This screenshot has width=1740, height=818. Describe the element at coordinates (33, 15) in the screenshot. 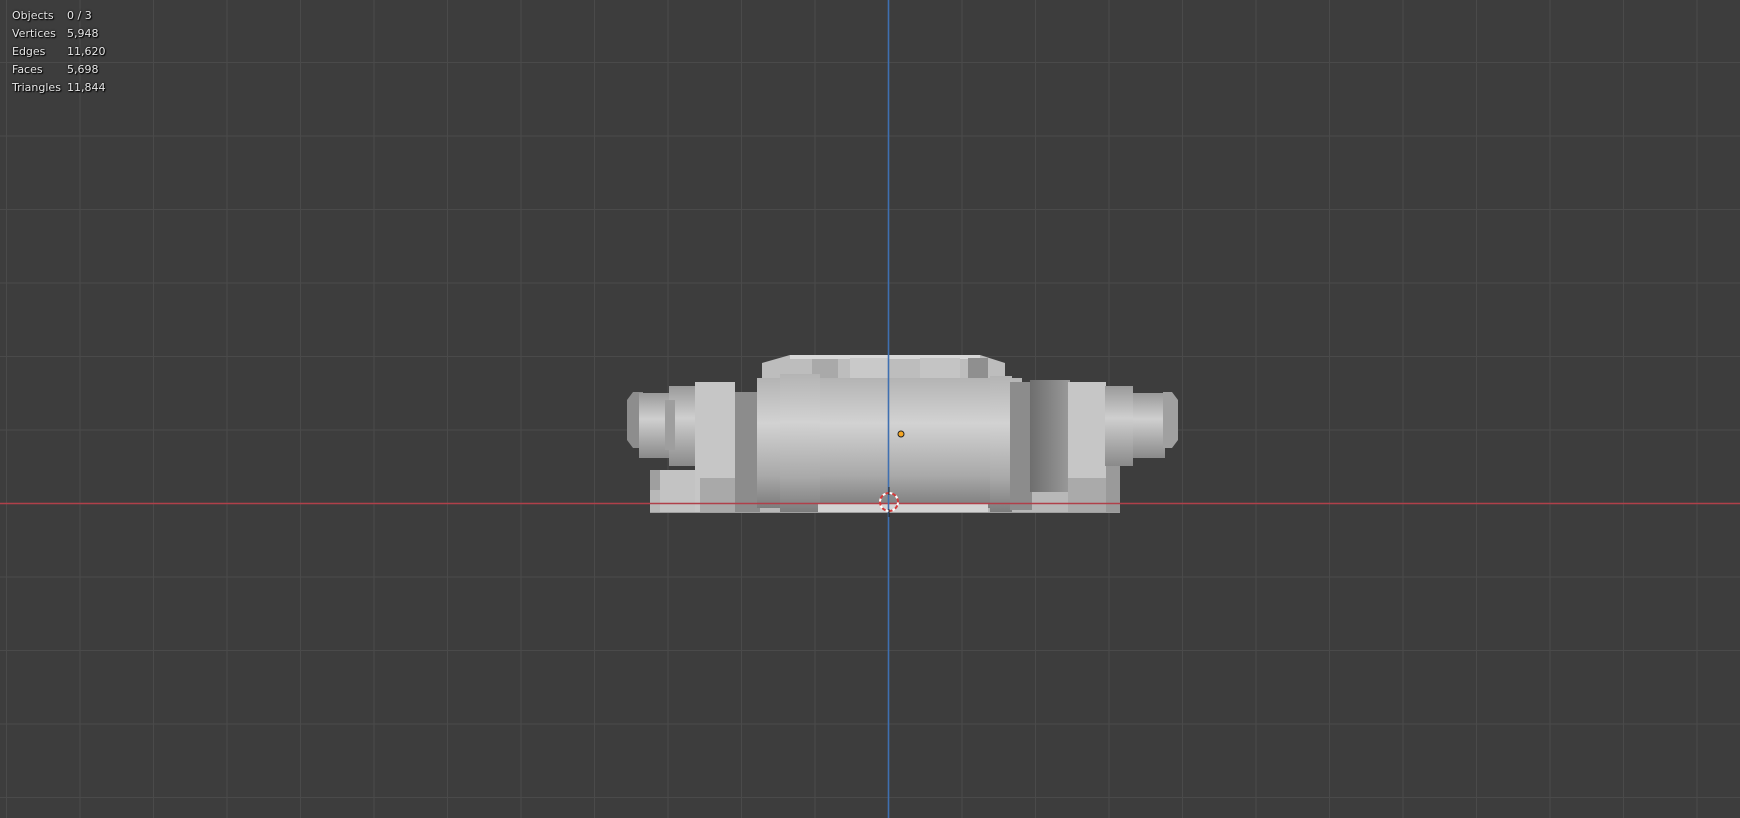

I see `stat-label: Objects` at that location.